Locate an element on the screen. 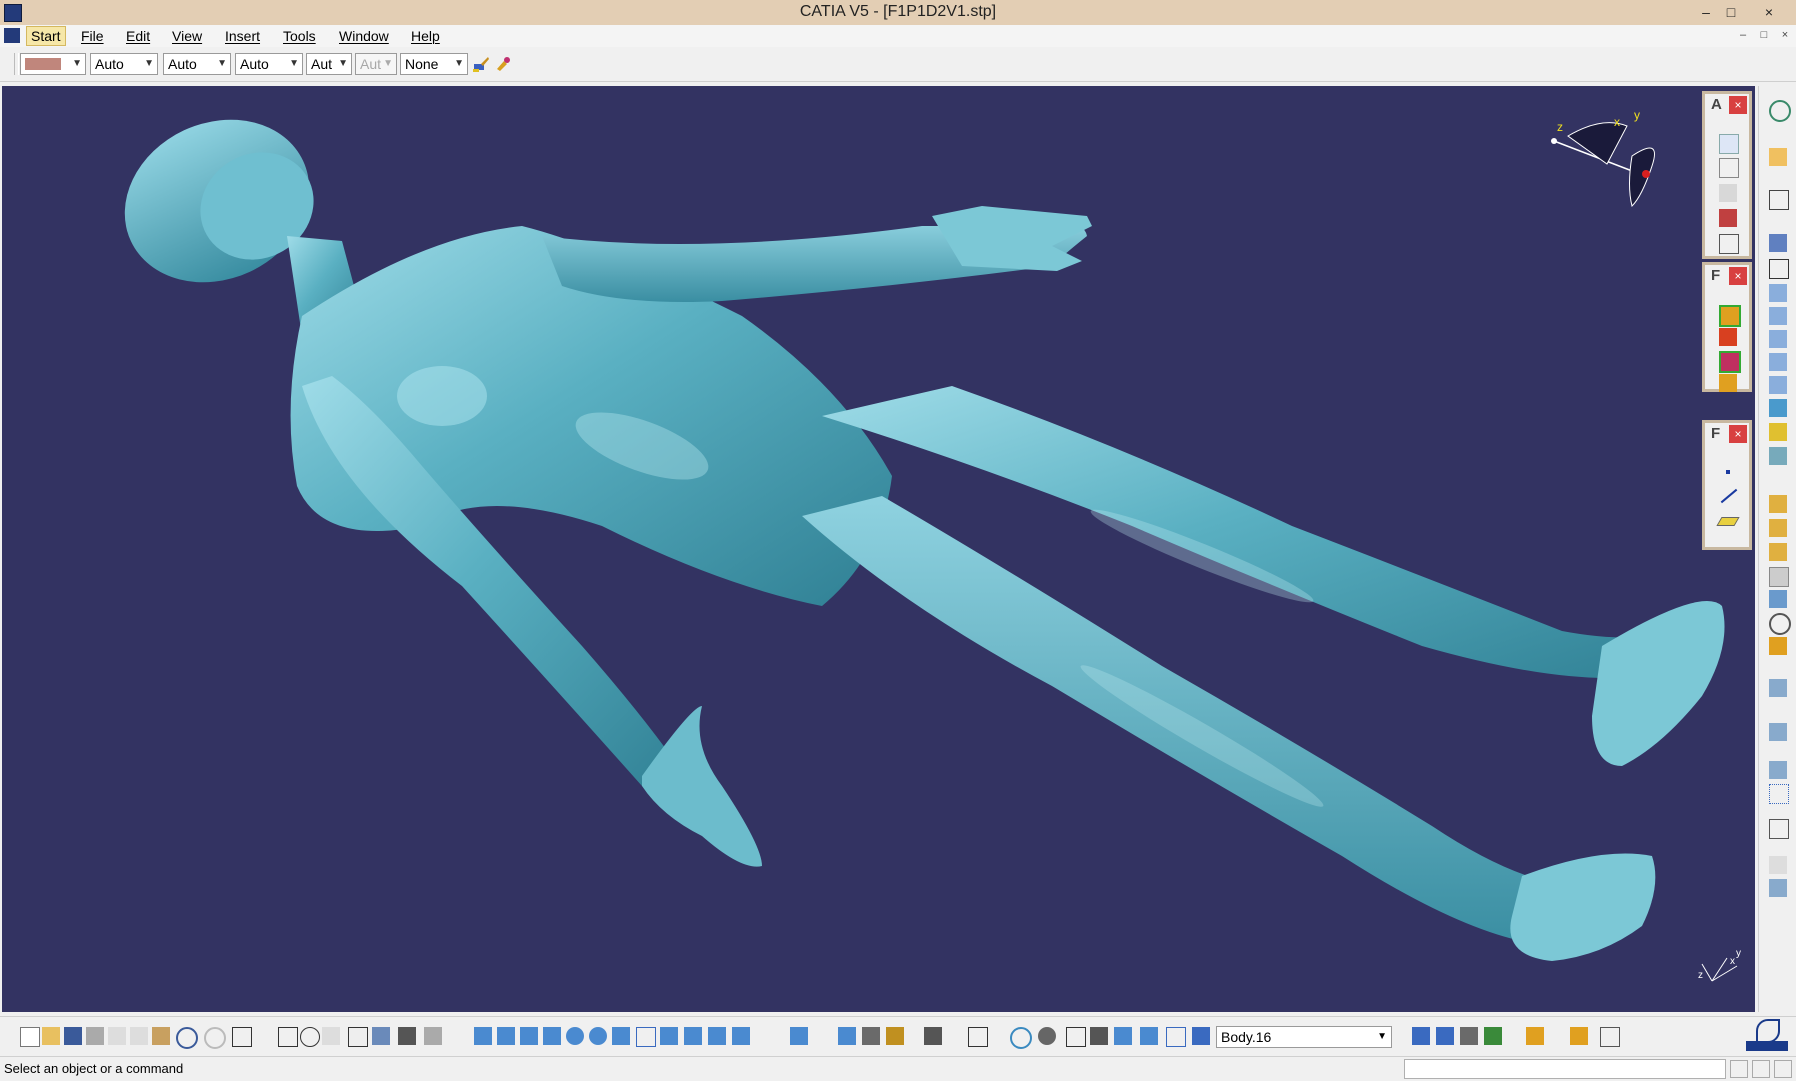 The image size is (1796, 1081). menu-help: Help is located at coordinates (425, 36).